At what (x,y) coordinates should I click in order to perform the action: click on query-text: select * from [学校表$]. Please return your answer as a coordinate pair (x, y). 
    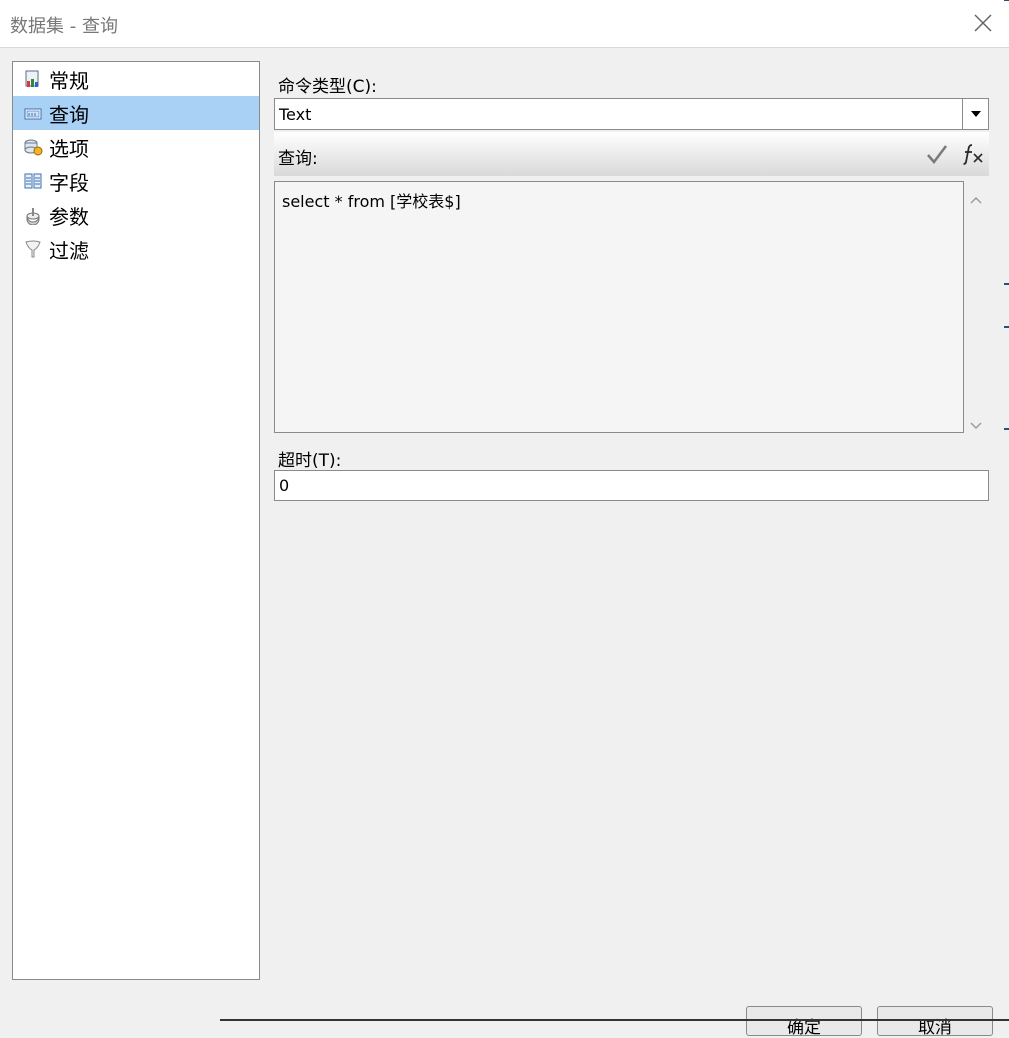
    Looking at the image, I should click on (371, 201).